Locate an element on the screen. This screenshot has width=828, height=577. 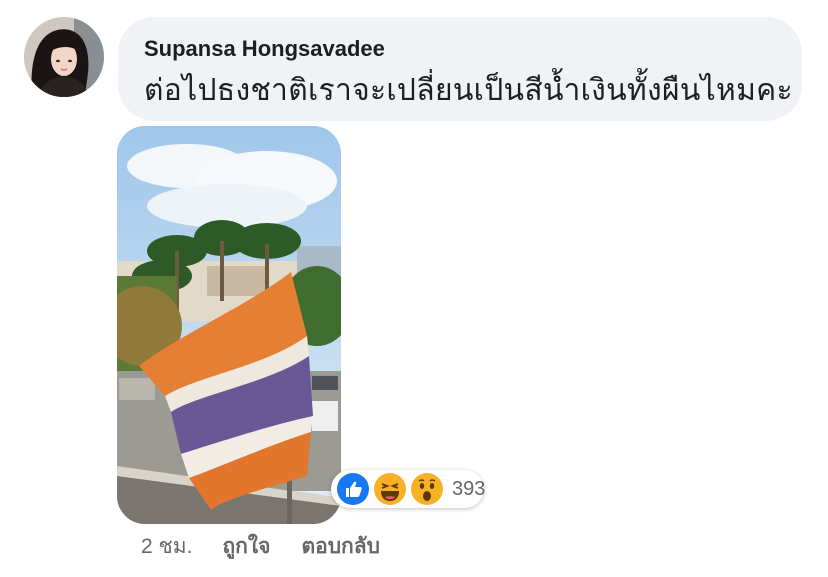
comment-actions: 2 ชม. ถูกใจ ตอบกลับ is located at coordinates (276, 546).